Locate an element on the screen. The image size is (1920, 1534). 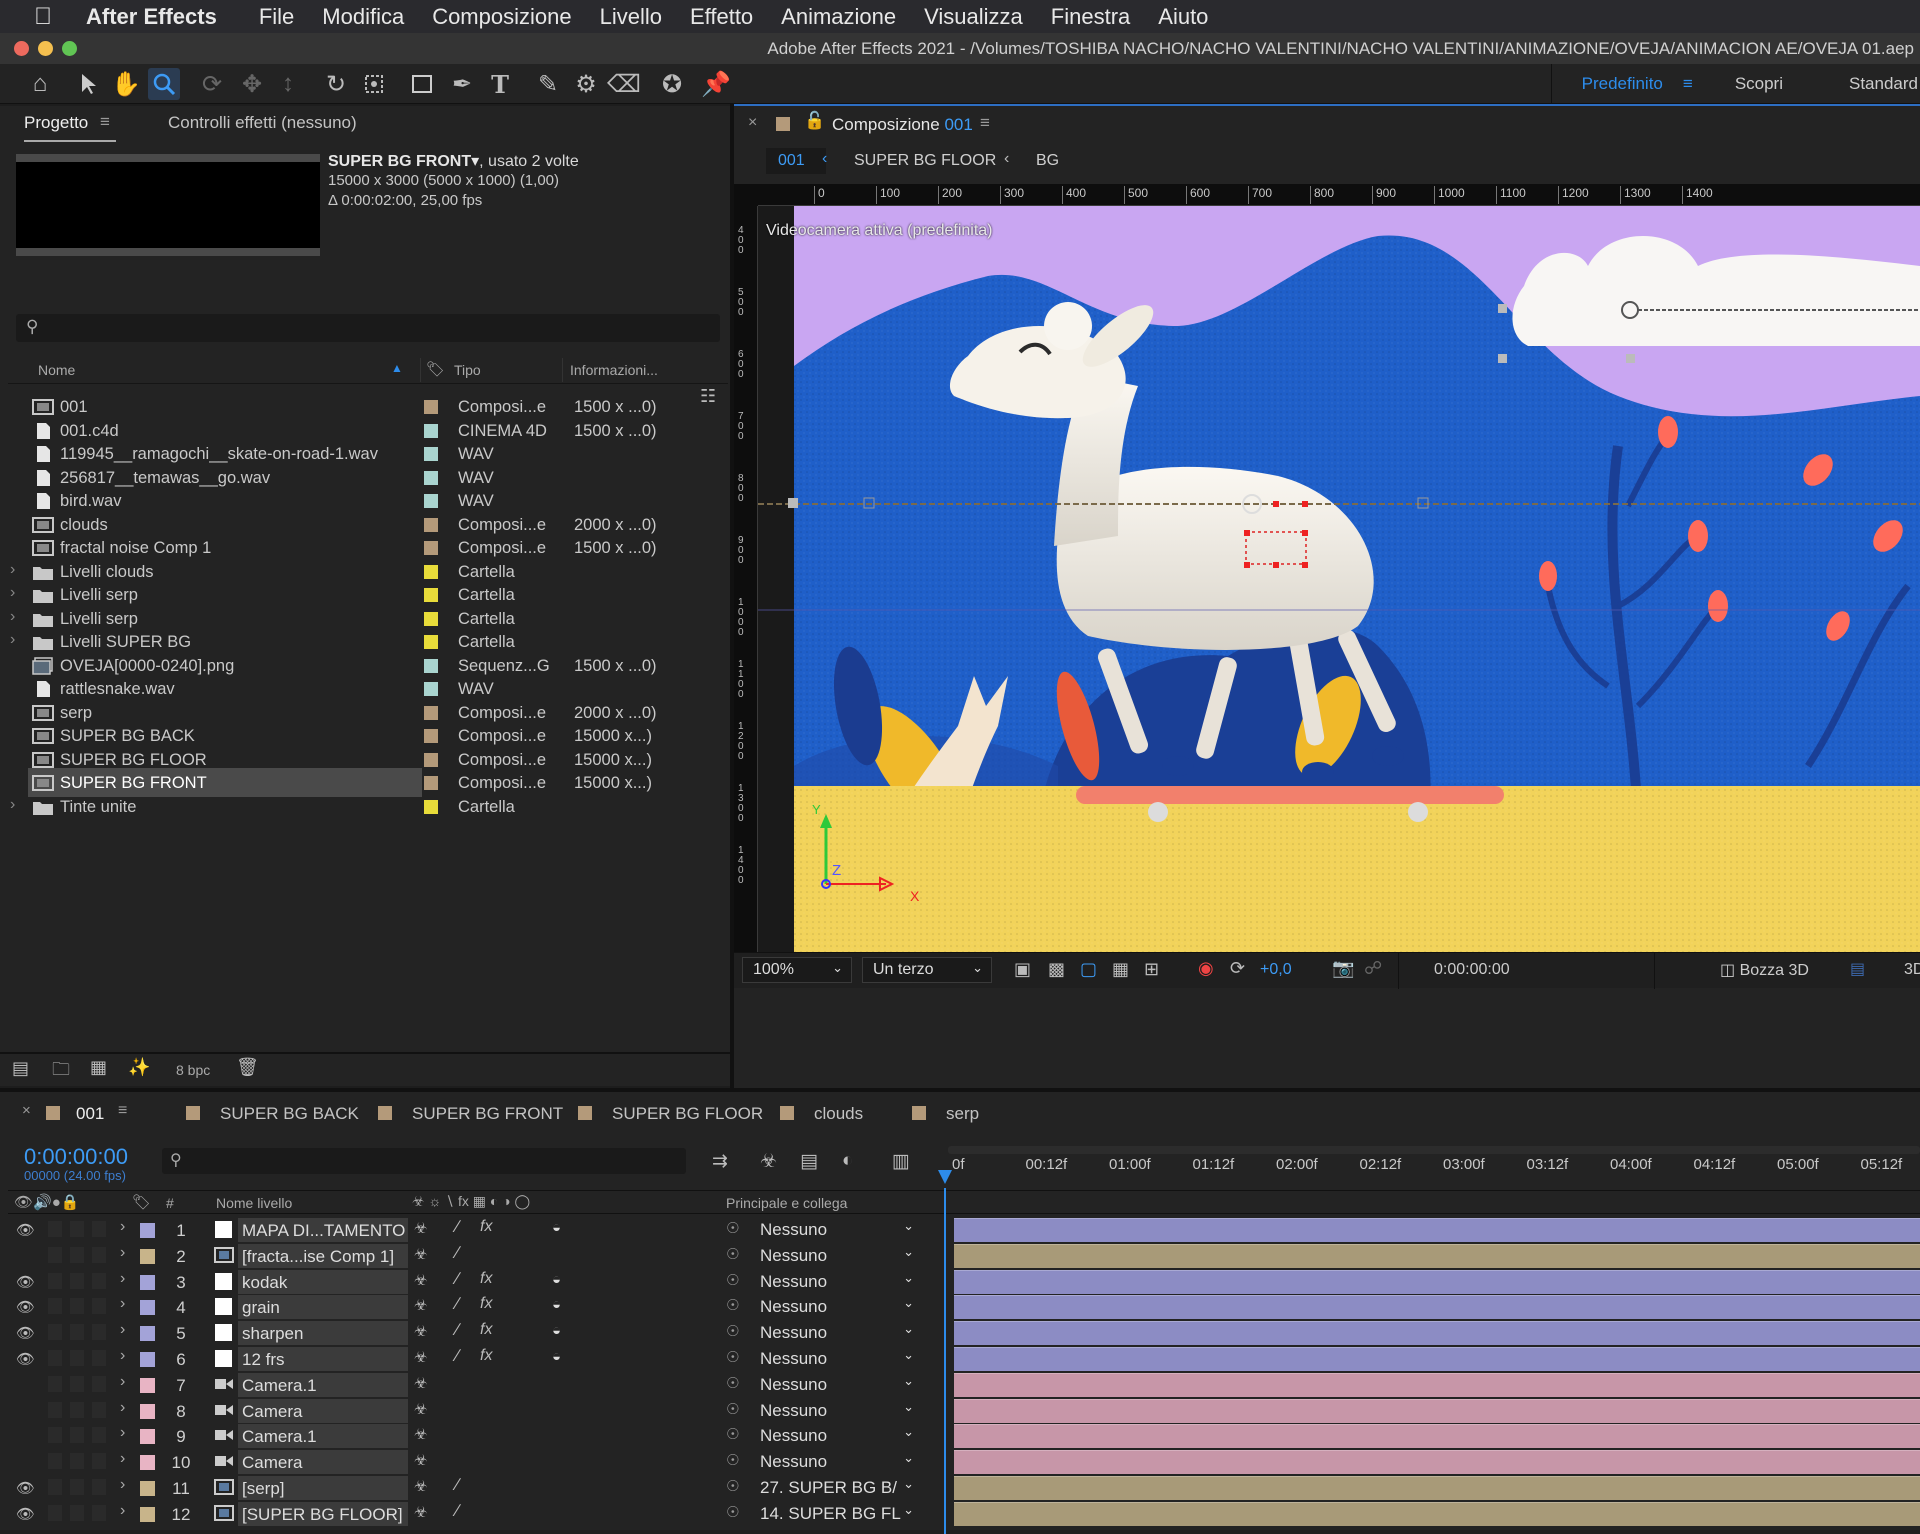
label-header-icon: 🏷 is located at coordinates (141, 1202).